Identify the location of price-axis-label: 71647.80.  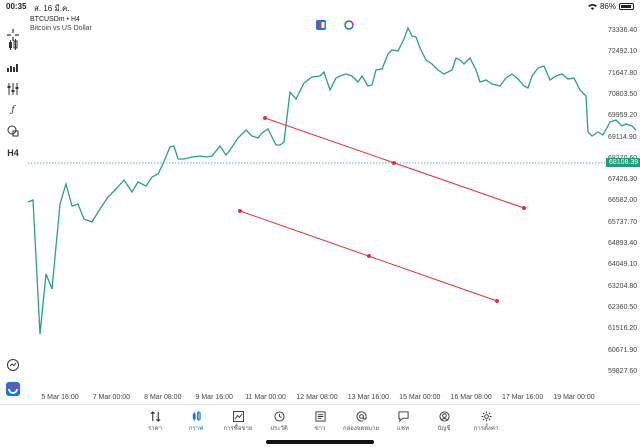
(623, 73).